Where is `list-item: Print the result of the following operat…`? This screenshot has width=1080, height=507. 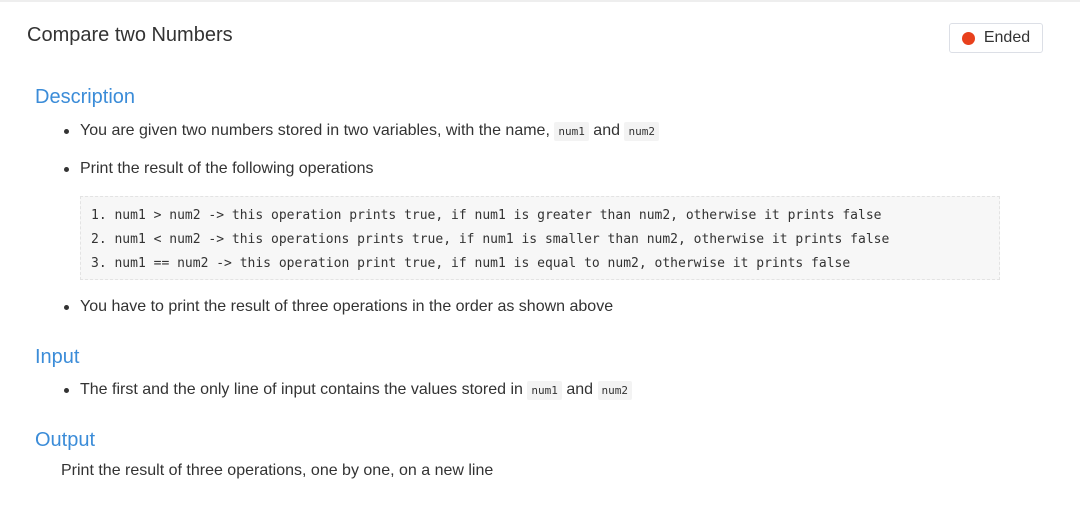 list-item: Print the result of the following operat… is located at coordinates (218, 169).